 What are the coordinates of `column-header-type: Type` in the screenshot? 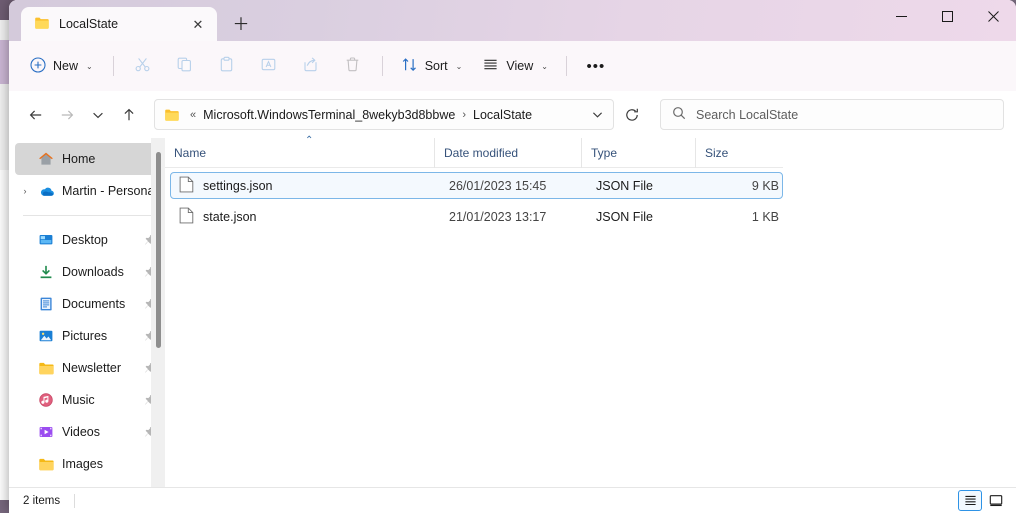 It's located at (638, 152).